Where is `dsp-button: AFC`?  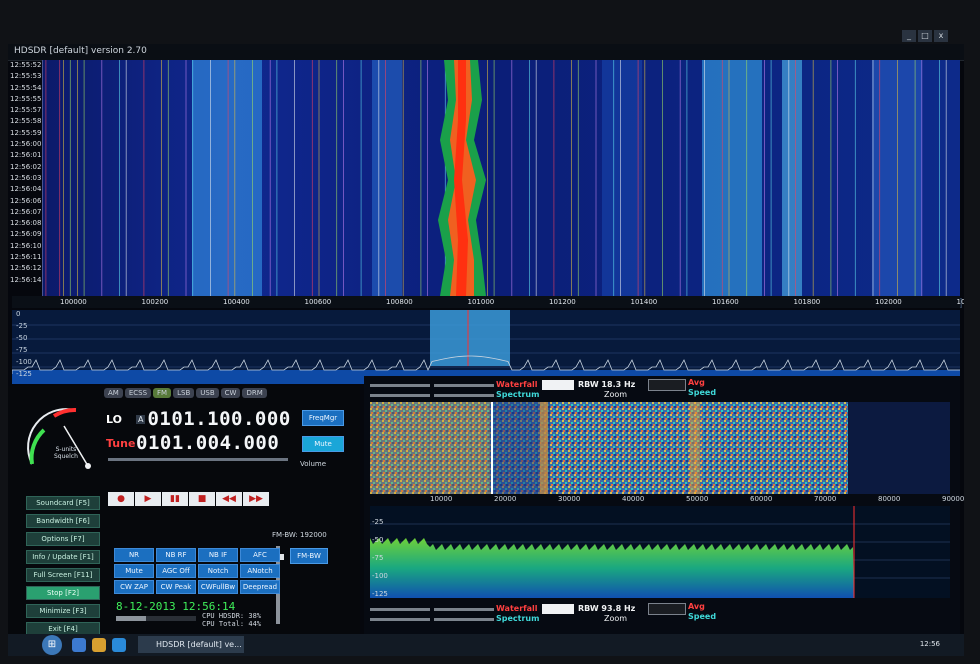 dsp-button: AFC is located at coordinates (260, 555).